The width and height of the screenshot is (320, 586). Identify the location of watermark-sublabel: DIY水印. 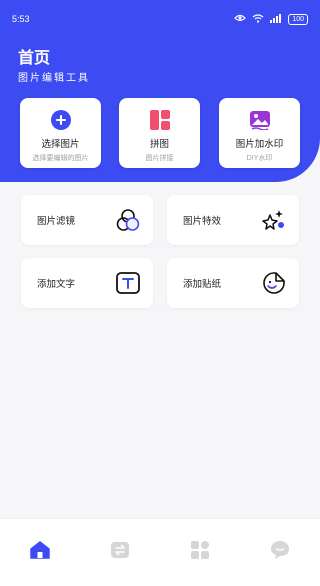
(259, 158).